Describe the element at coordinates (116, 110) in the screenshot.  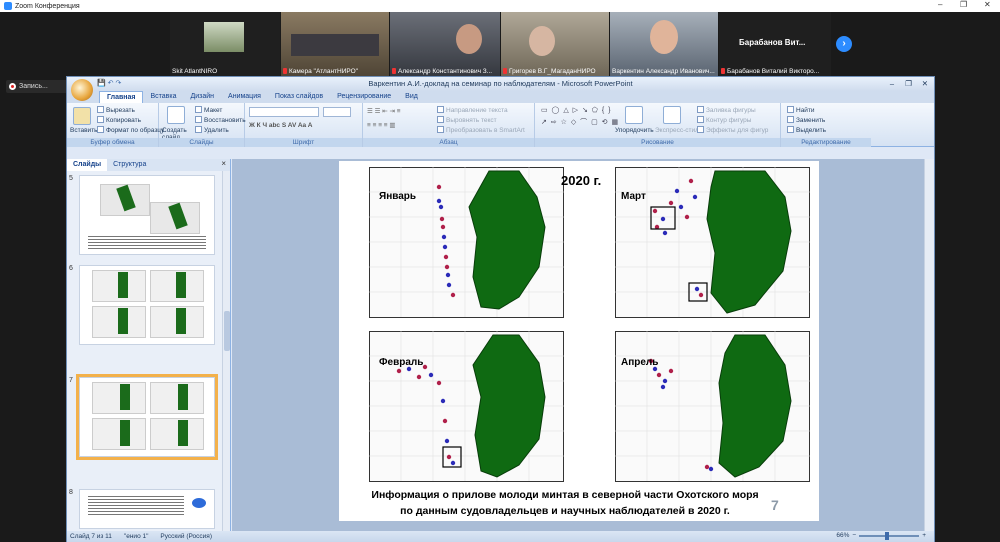
I see `cut-button: Вырезать` at that location.